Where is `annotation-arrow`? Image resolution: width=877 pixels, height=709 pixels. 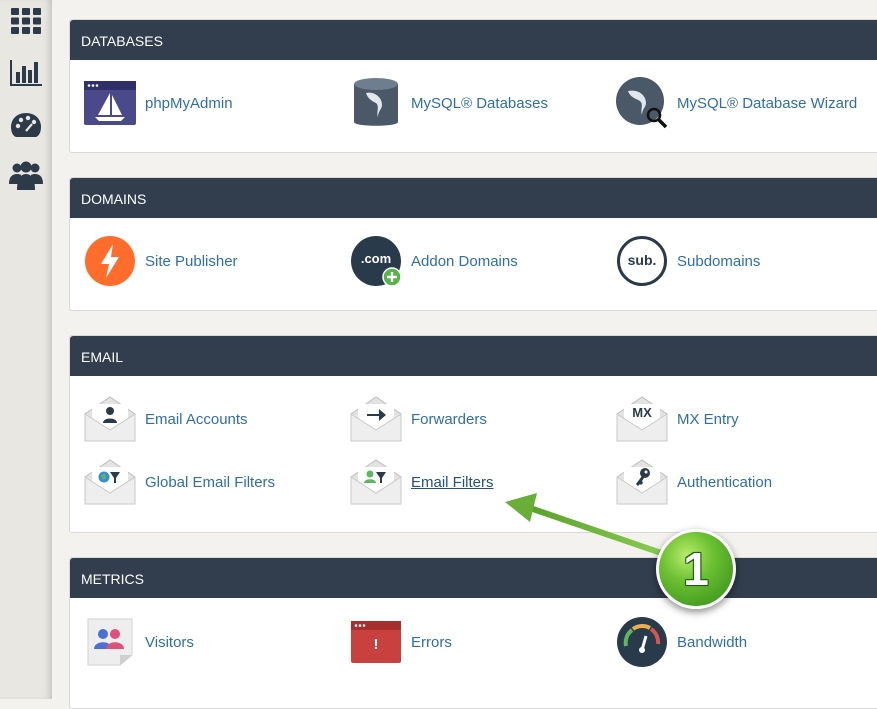 annotation-arrow is located at coordinates (588, 526).